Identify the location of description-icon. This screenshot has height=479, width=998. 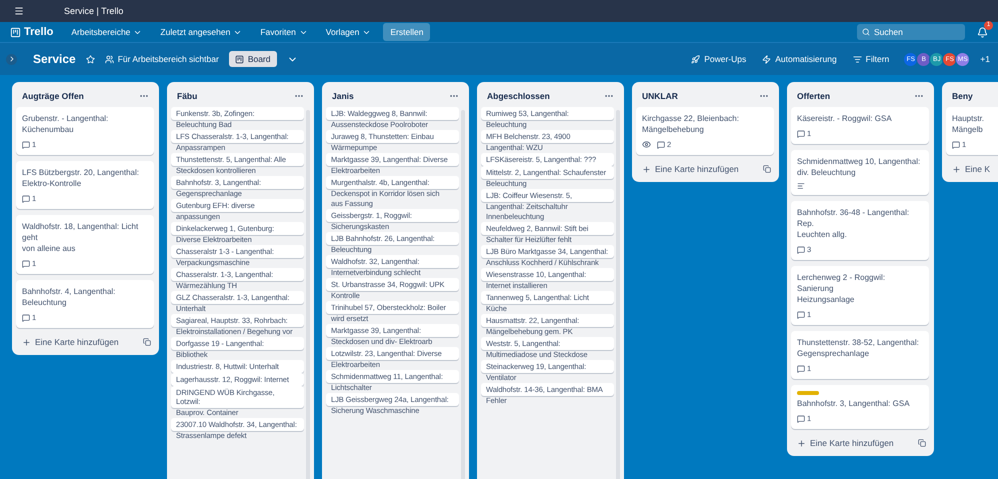
(801, 186).